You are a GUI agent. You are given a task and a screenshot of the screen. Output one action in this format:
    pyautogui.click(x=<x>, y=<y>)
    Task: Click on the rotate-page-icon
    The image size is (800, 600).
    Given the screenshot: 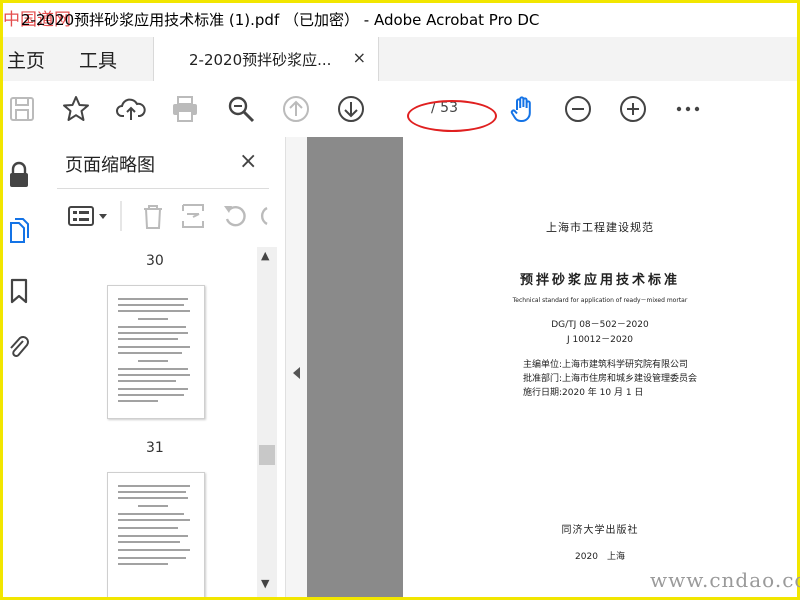 What is the action you would take?
    pyautogui.click(x=235, y=216)
    